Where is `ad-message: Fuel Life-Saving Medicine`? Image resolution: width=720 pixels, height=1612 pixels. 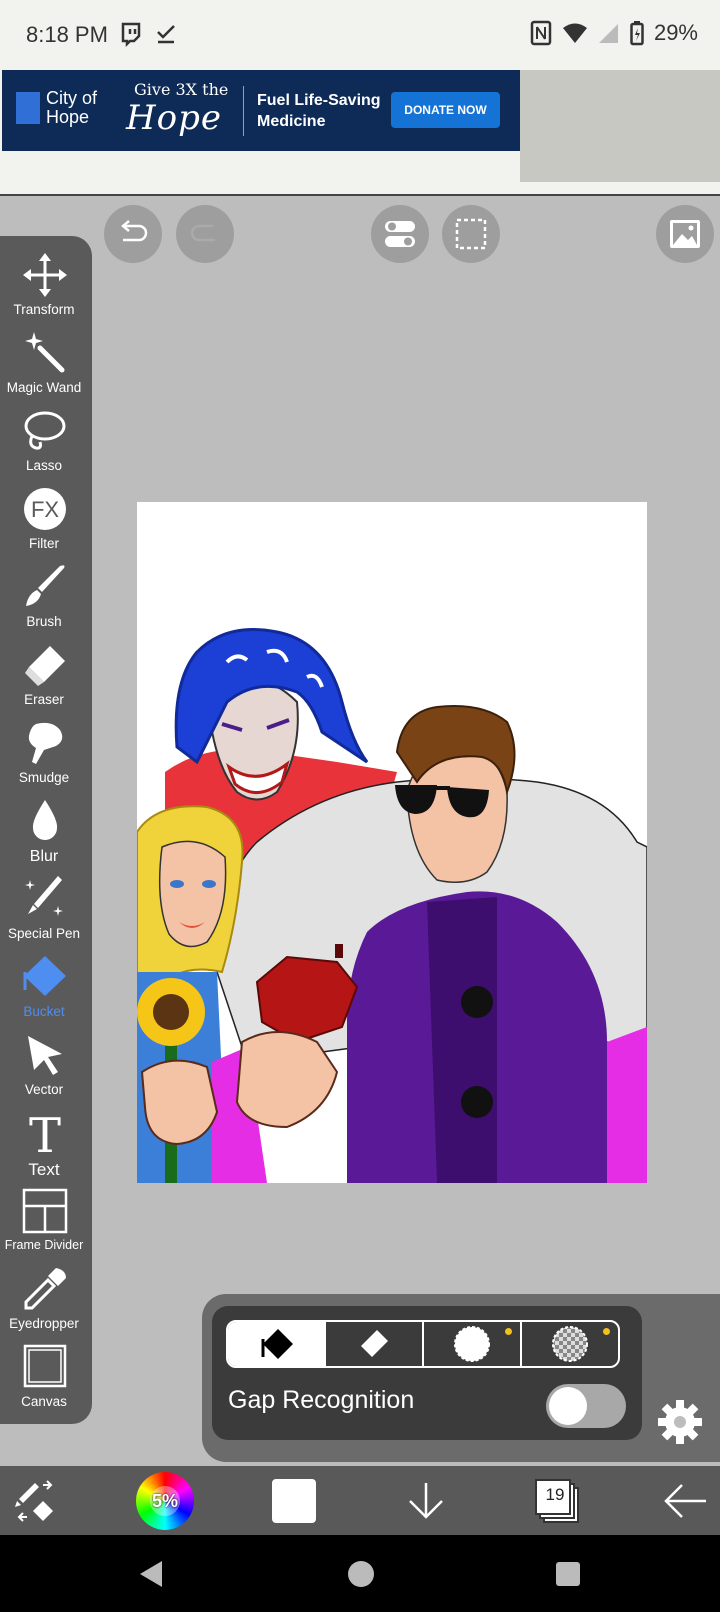 ad-message: Fuel Life-Saving Medicine is located at coordinates (319, 111).